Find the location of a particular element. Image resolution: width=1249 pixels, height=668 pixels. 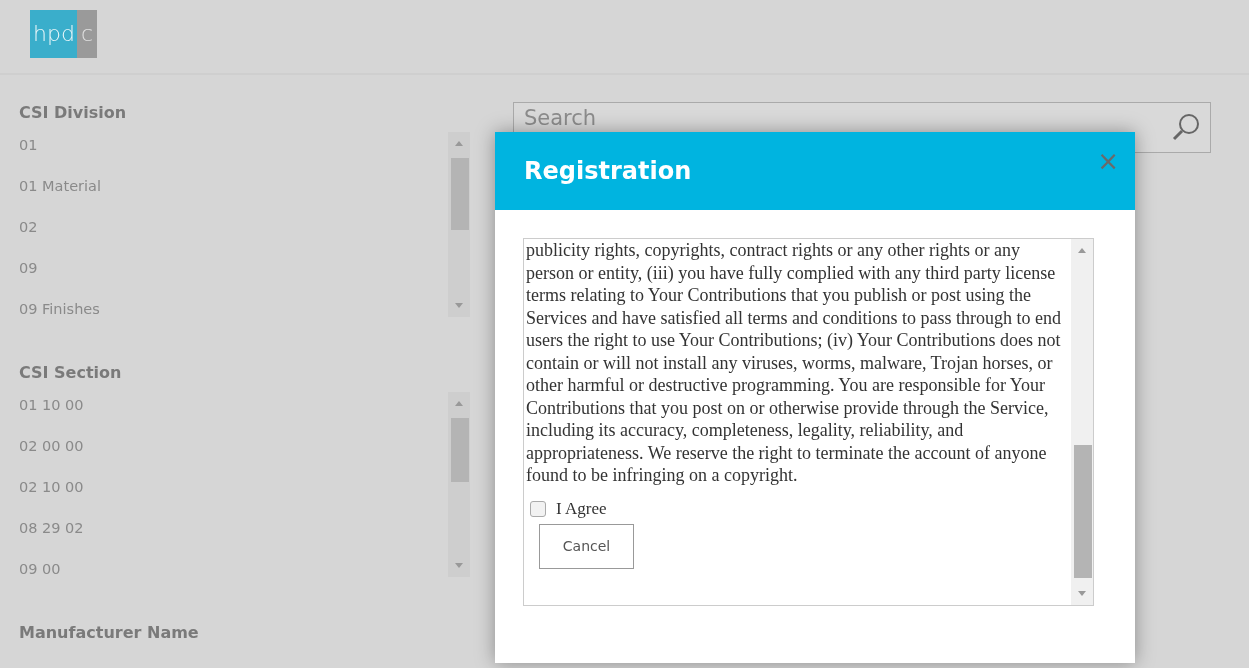

agree-label: I Agree is located at coordinates (581, 508).